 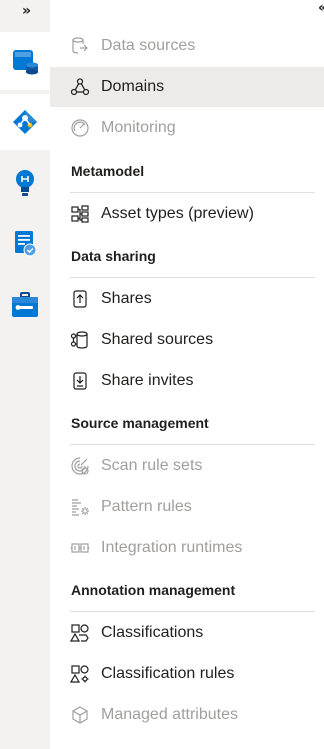 What do you see at coordinates (172, 547) in the screenshot?
I see `nav-item-label: Integration runtimes` at bounding box center [172, 547].